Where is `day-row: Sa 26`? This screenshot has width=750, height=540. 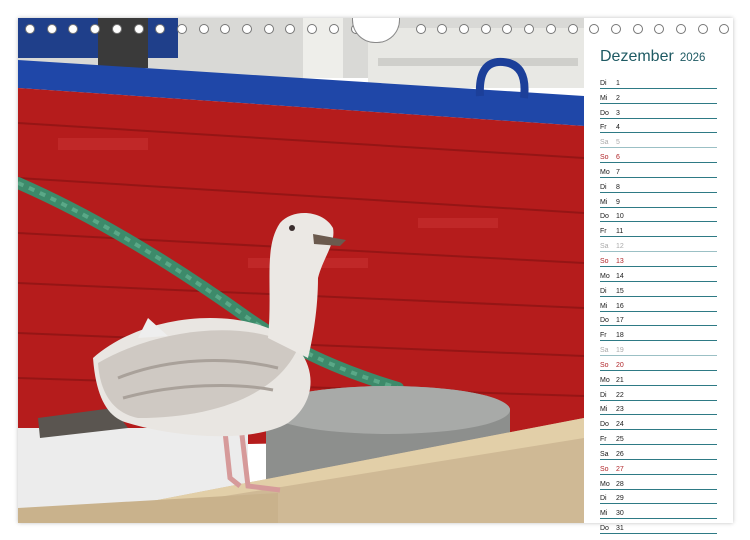
day-row: Sa 26 is located at coordinates (658, 452).